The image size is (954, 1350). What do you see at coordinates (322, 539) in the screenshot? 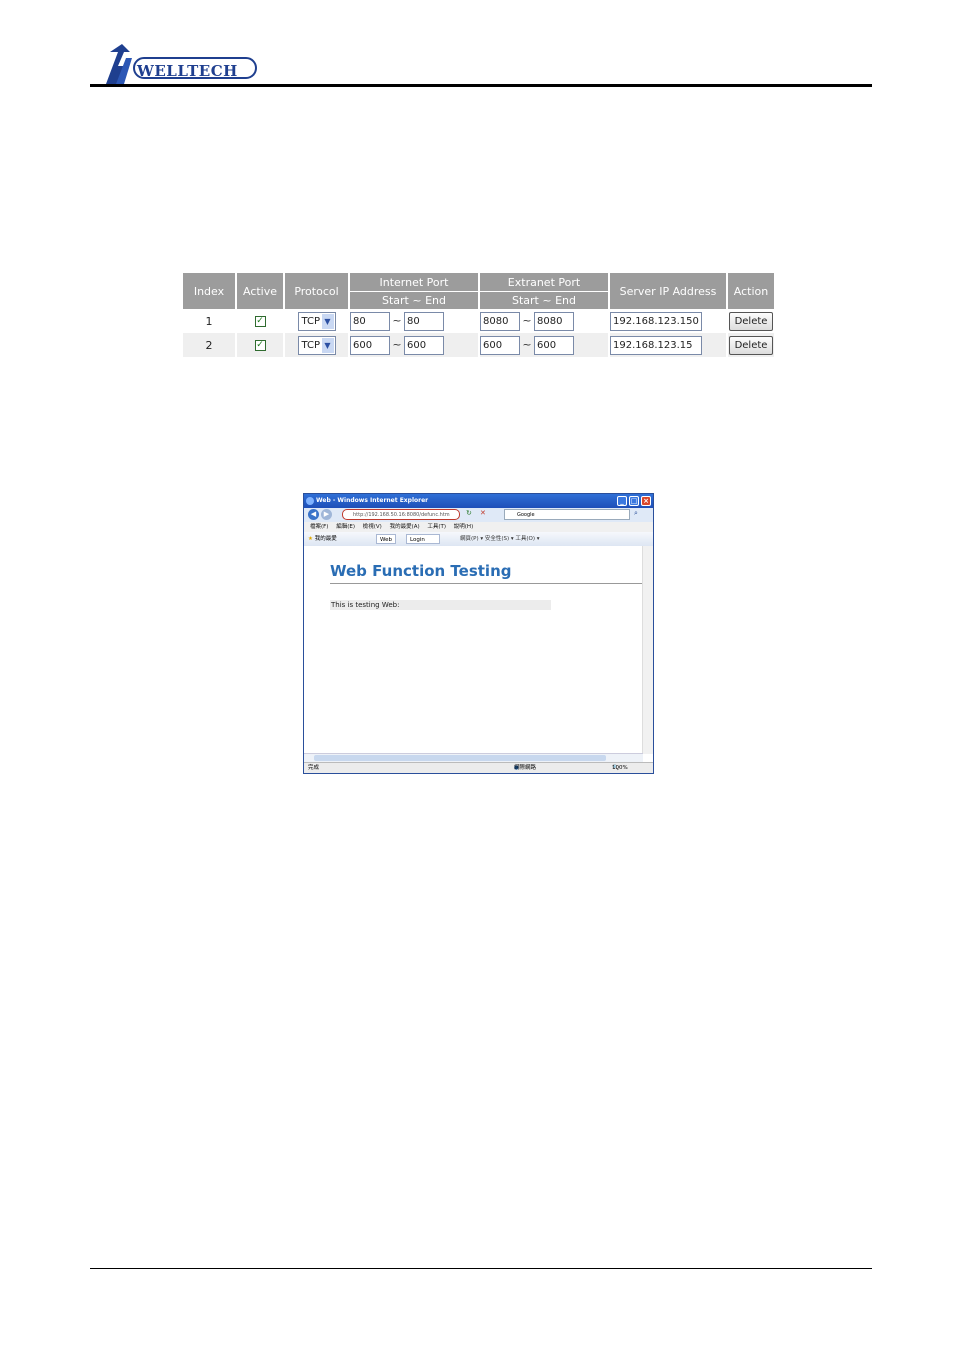
I see `favorites-button: ★ 我的最愛` at bounding box center [322, 539].